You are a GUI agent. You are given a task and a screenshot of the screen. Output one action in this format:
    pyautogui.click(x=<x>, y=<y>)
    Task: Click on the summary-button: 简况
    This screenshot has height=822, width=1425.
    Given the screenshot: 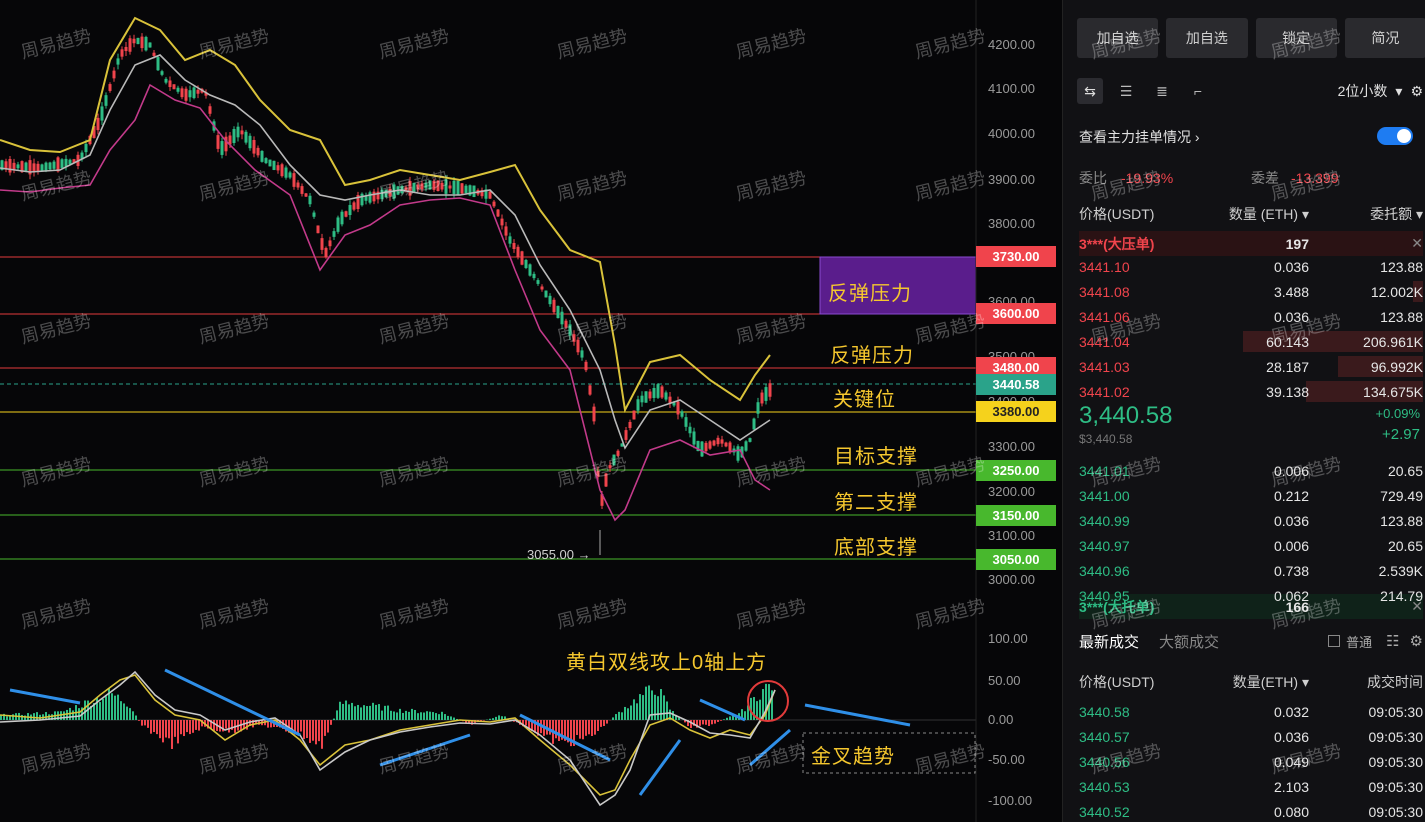 What is the action you would take?
    pyautogui.click(x=1384, y=38)
    